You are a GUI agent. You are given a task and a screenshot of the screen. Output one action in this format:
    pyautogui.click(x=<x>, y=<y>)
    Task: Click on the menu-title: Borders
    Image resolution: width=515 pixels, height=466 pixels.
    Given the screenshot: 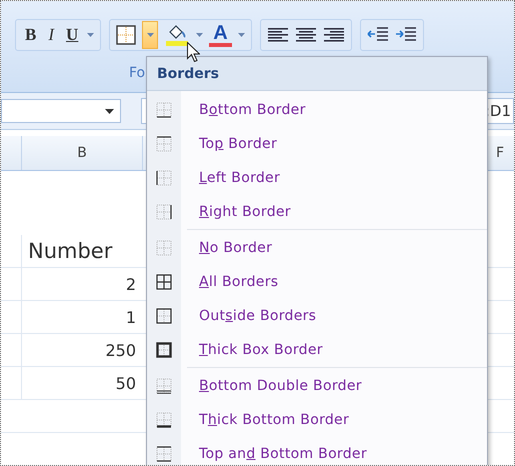 What is the action you would take?
    pyautogui.click(x=188, y=74)
    